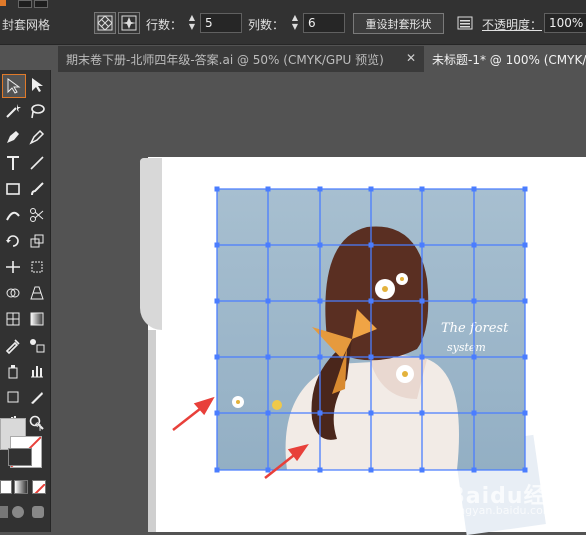 Image resolution: width=586 pixels, height=535 pixels. Describe the element at coordinates (503, 510) in the screenshot. I see `watermark-url: jingyan.baidu.com` at that location.